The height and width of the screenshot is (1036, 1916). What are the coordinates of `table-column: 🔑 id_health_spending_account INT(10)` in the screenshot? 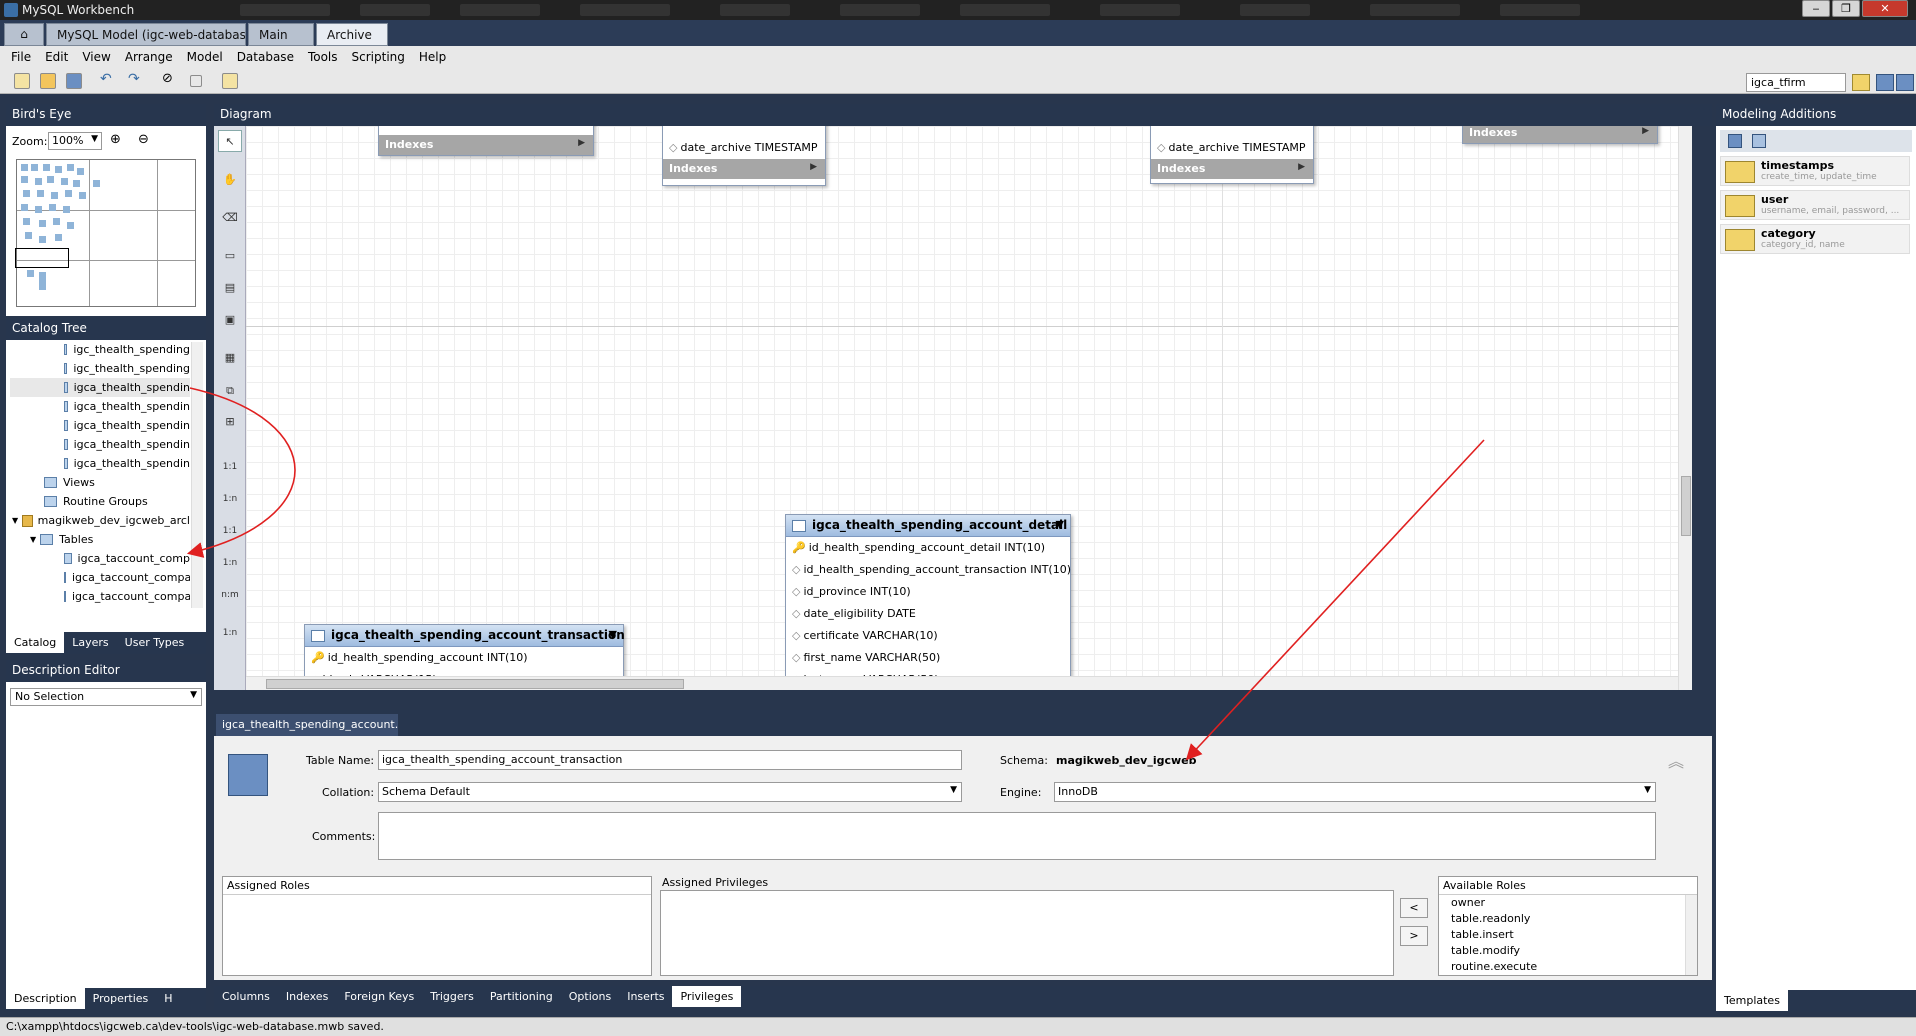 It's located at (464, 658).